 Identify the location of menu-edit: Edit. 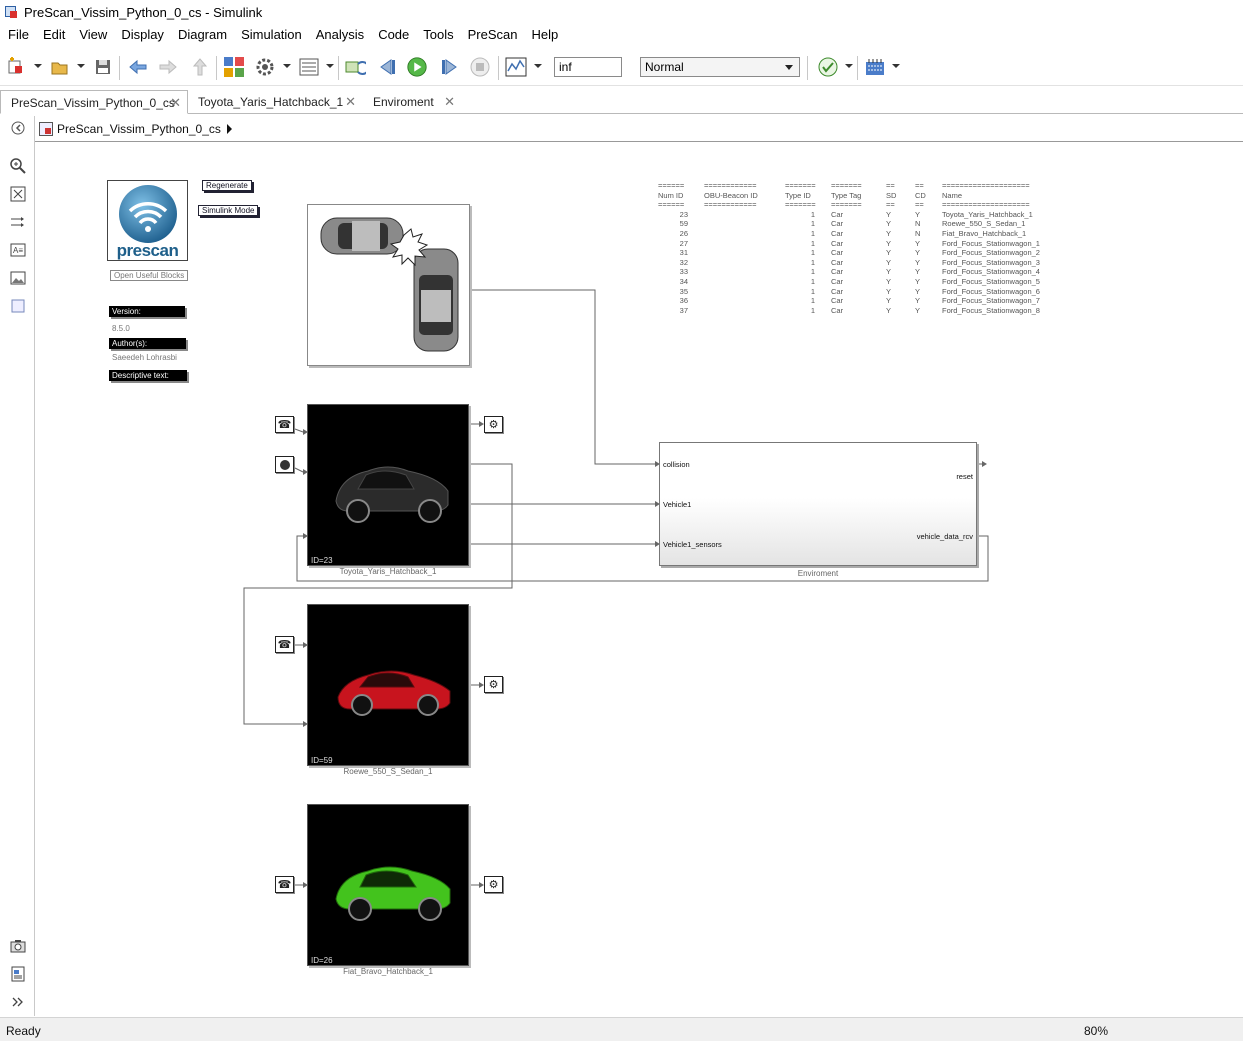
(54, 35).